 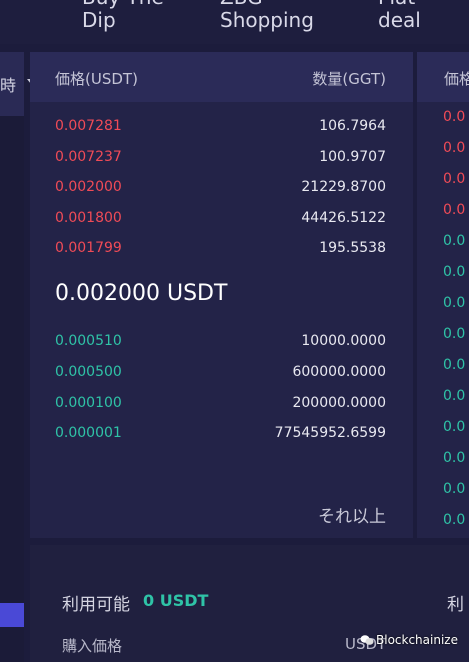 What do you see at coordinates (221, 343) in the screenshot?
I see `bid-row: 0.000510 10000.0000` at bounding box center [221, 343].